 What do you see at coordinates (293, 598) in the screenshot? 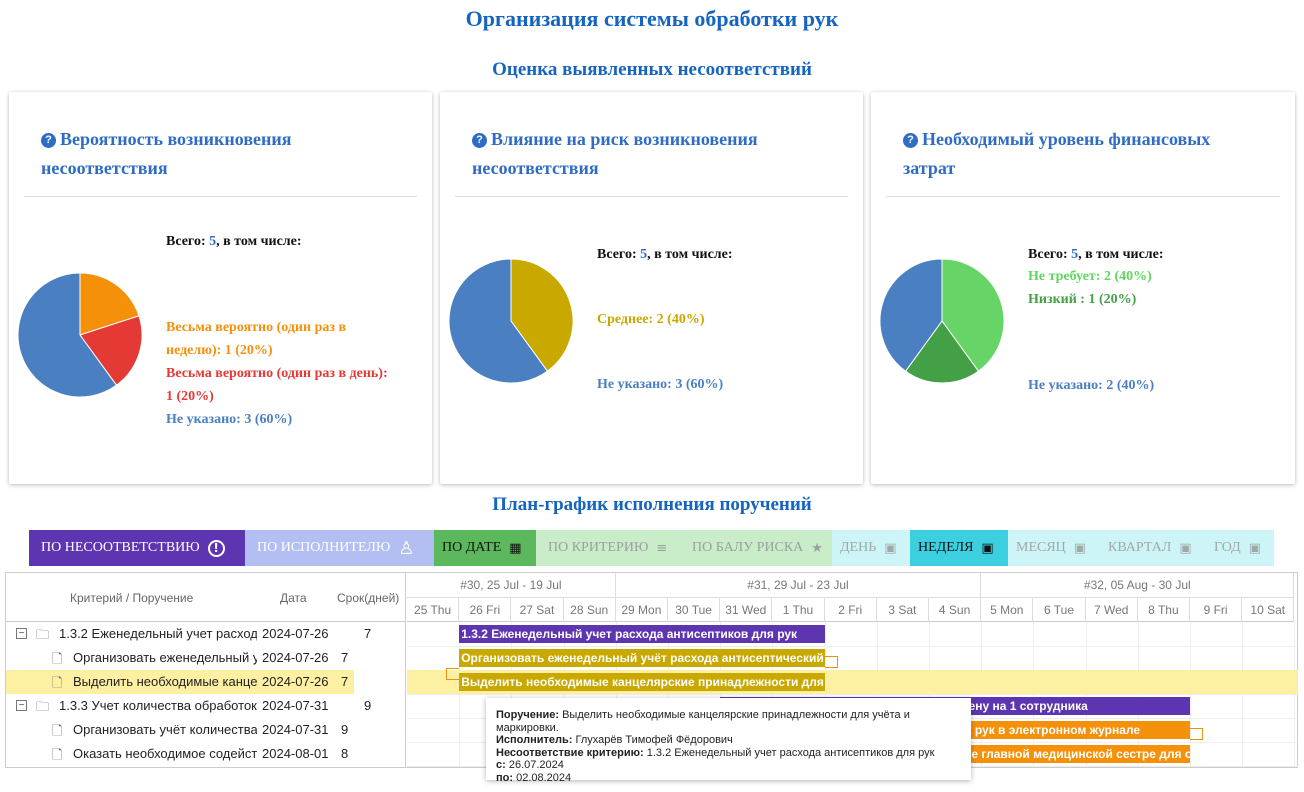
I see `column-header-date: Дата` at bounding box center [293, 598].